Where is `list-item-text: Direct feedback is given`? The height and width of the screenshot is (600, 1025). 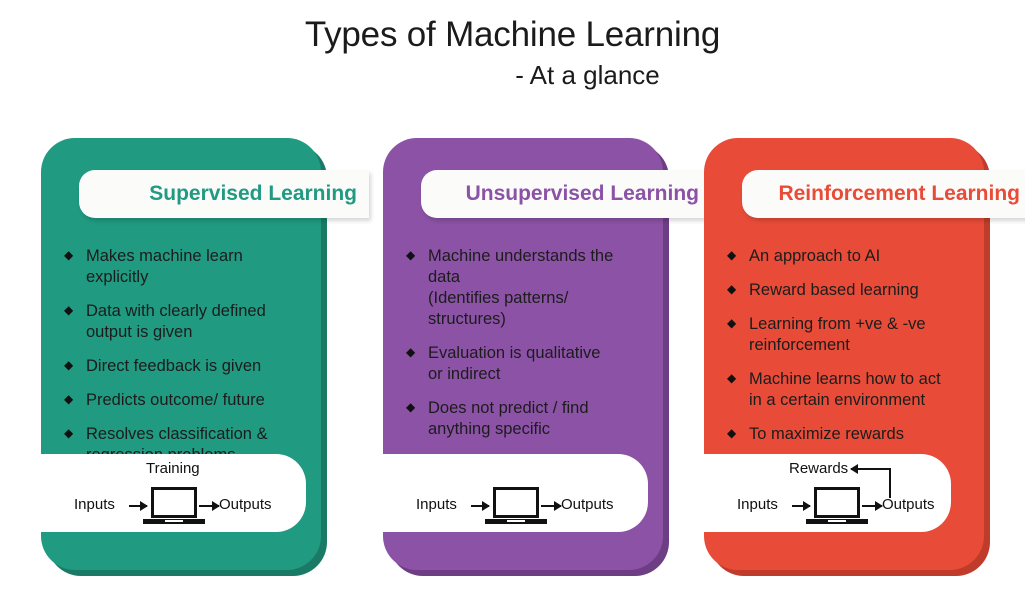 list-item-text: Direct feedback is given is located at coordinates (174, 365).